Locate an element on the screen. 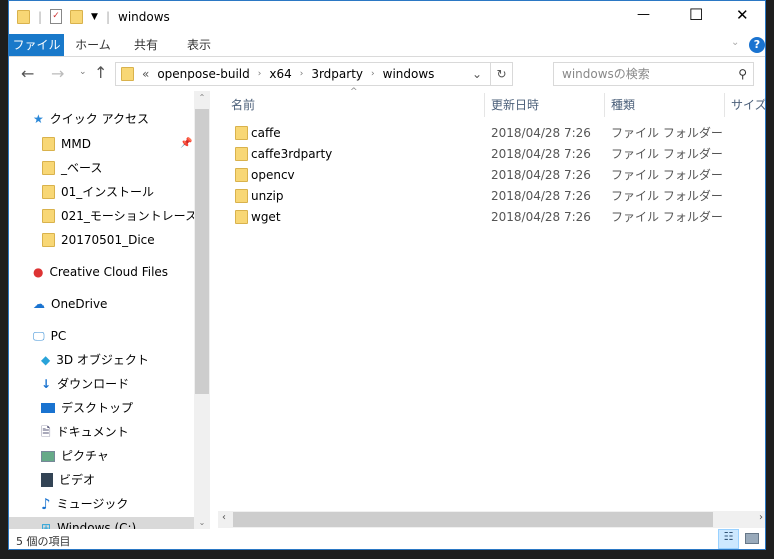  file-row: opencv 2018/04/28 7:26 ファイル フォルダー is located at coordinates (491, 175).